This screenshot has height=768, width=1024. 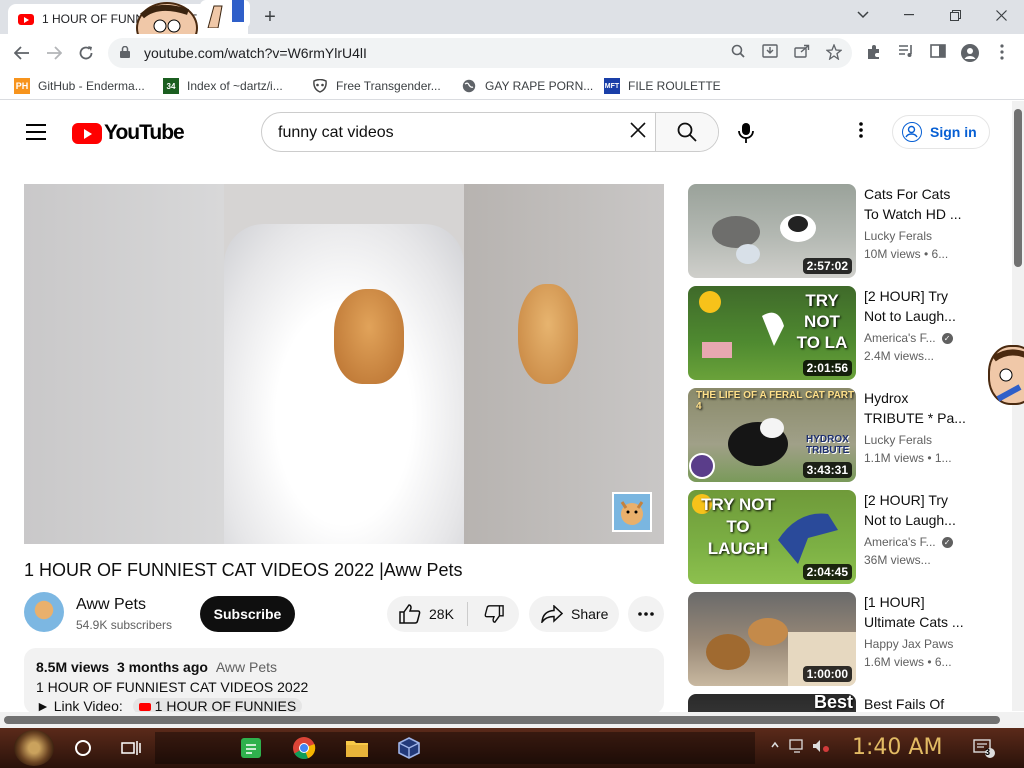 I want to click on share-page-icon, so click(x=802, y=53).